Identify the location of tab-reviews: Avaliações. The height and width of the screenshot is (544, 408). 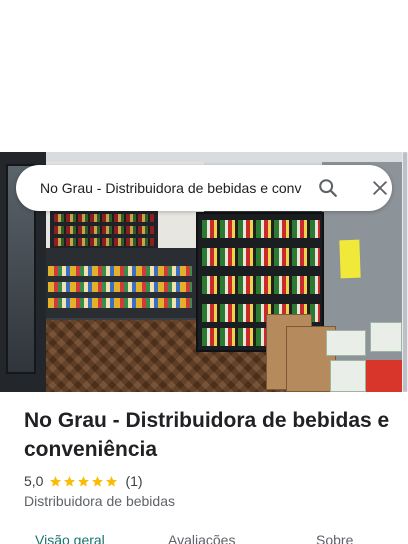
(201, 538).